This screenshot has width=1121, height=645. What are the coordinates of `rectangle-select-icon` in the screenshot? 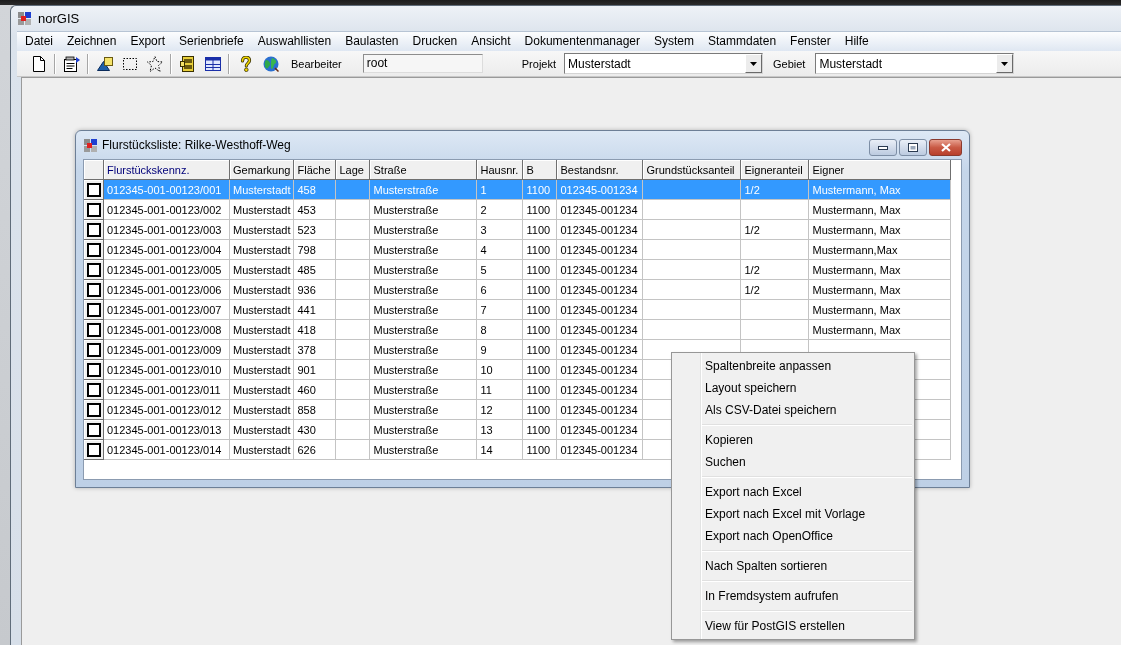 It's located at (129, 63).